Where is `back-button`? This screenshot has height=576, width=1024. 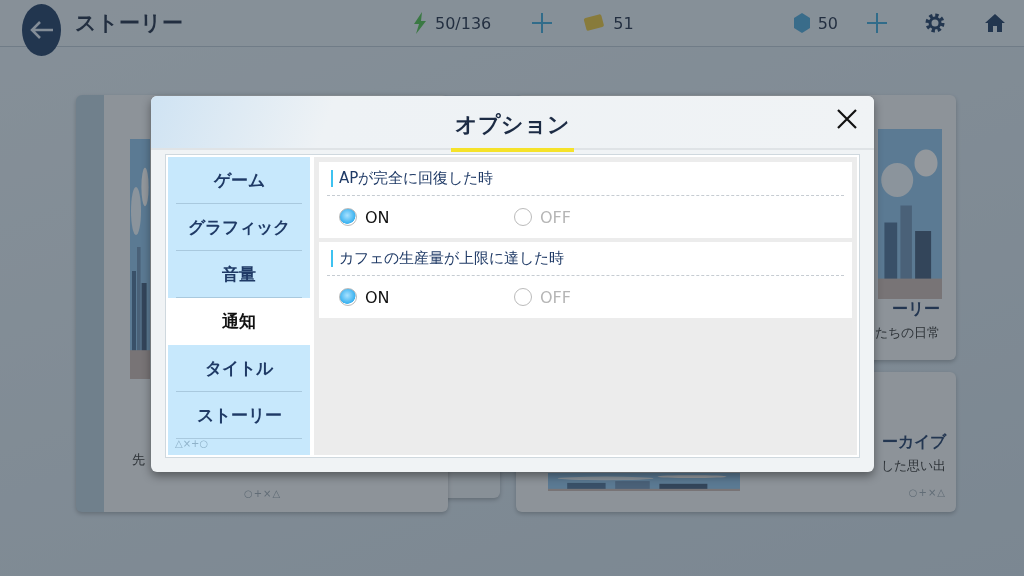
back-button is located at coordinates (42, 30).